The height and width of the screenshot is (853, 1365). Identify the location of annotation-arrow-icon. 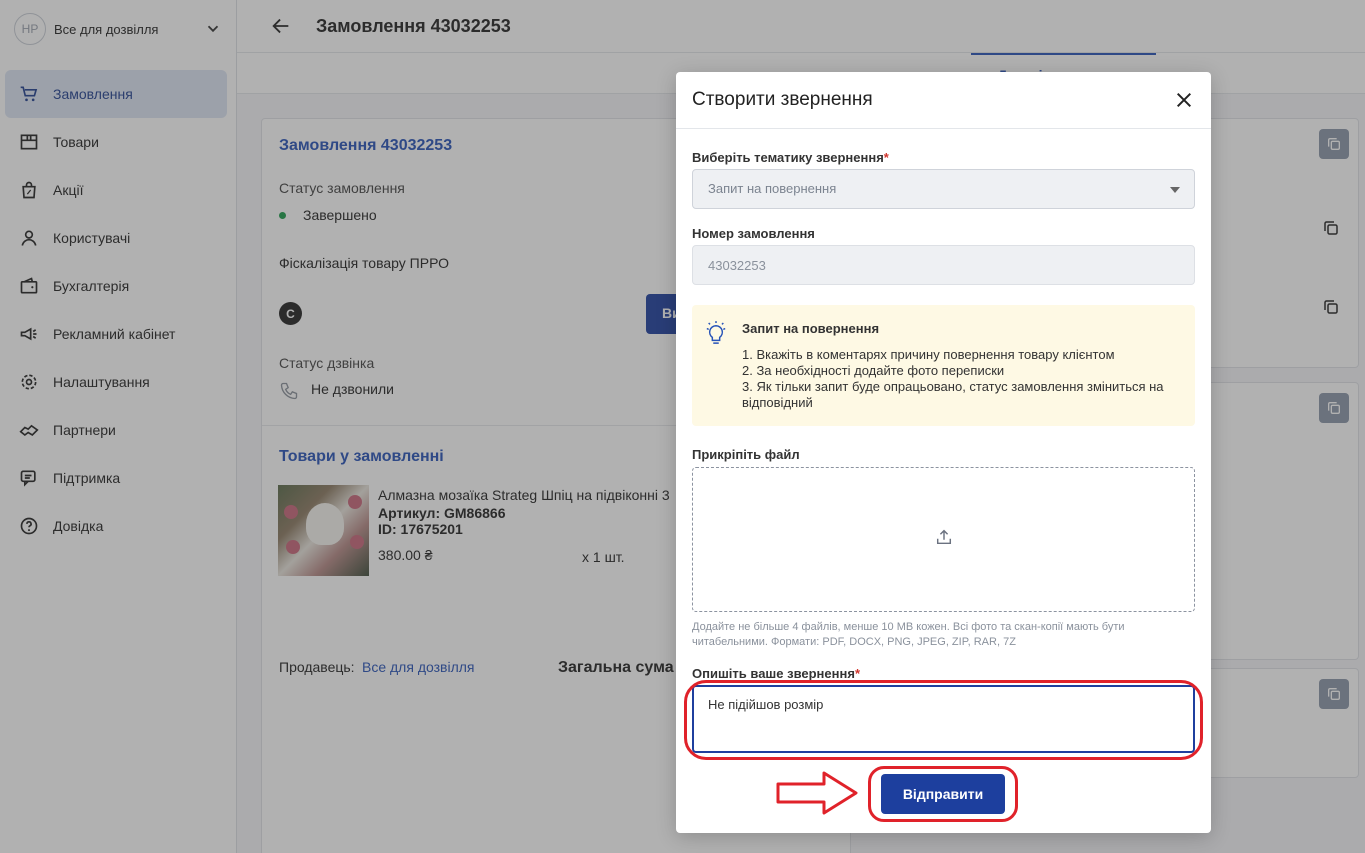
(817, 793).